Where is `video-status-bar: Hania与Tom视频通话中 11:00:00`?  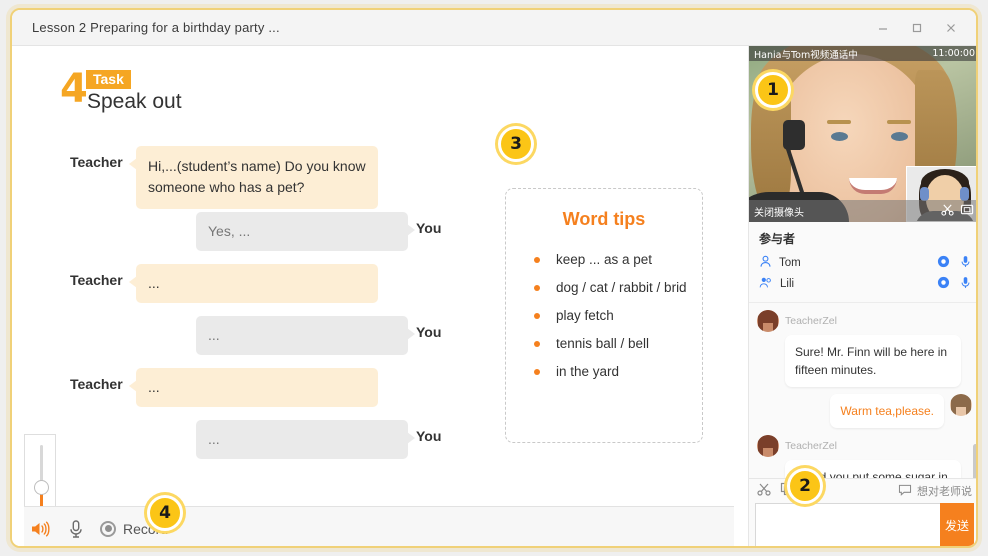 video-status-bar: Hania与Tom视频通话中 11:00:00 is located at coordinates (862, 53).